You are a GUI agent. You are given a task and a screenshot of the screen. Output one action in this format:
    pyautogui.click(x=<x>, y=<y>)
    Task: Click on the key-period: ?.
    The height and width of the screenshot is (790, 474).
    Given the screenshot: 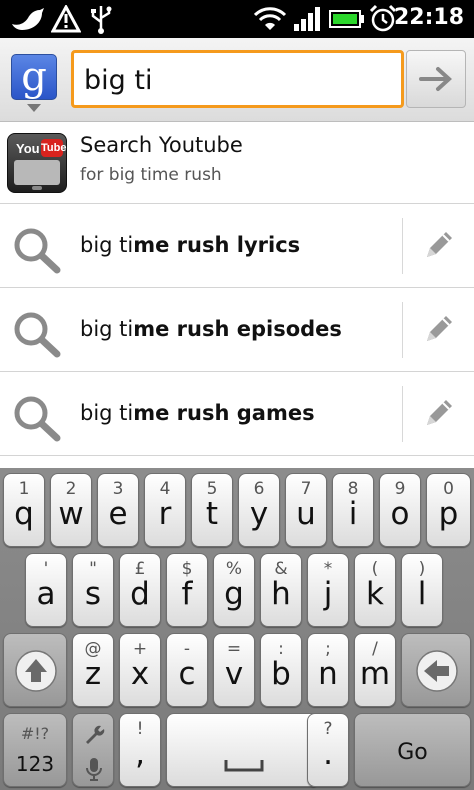 What is the action you would take?
    pyautogui.click(x=328, y=750)
    